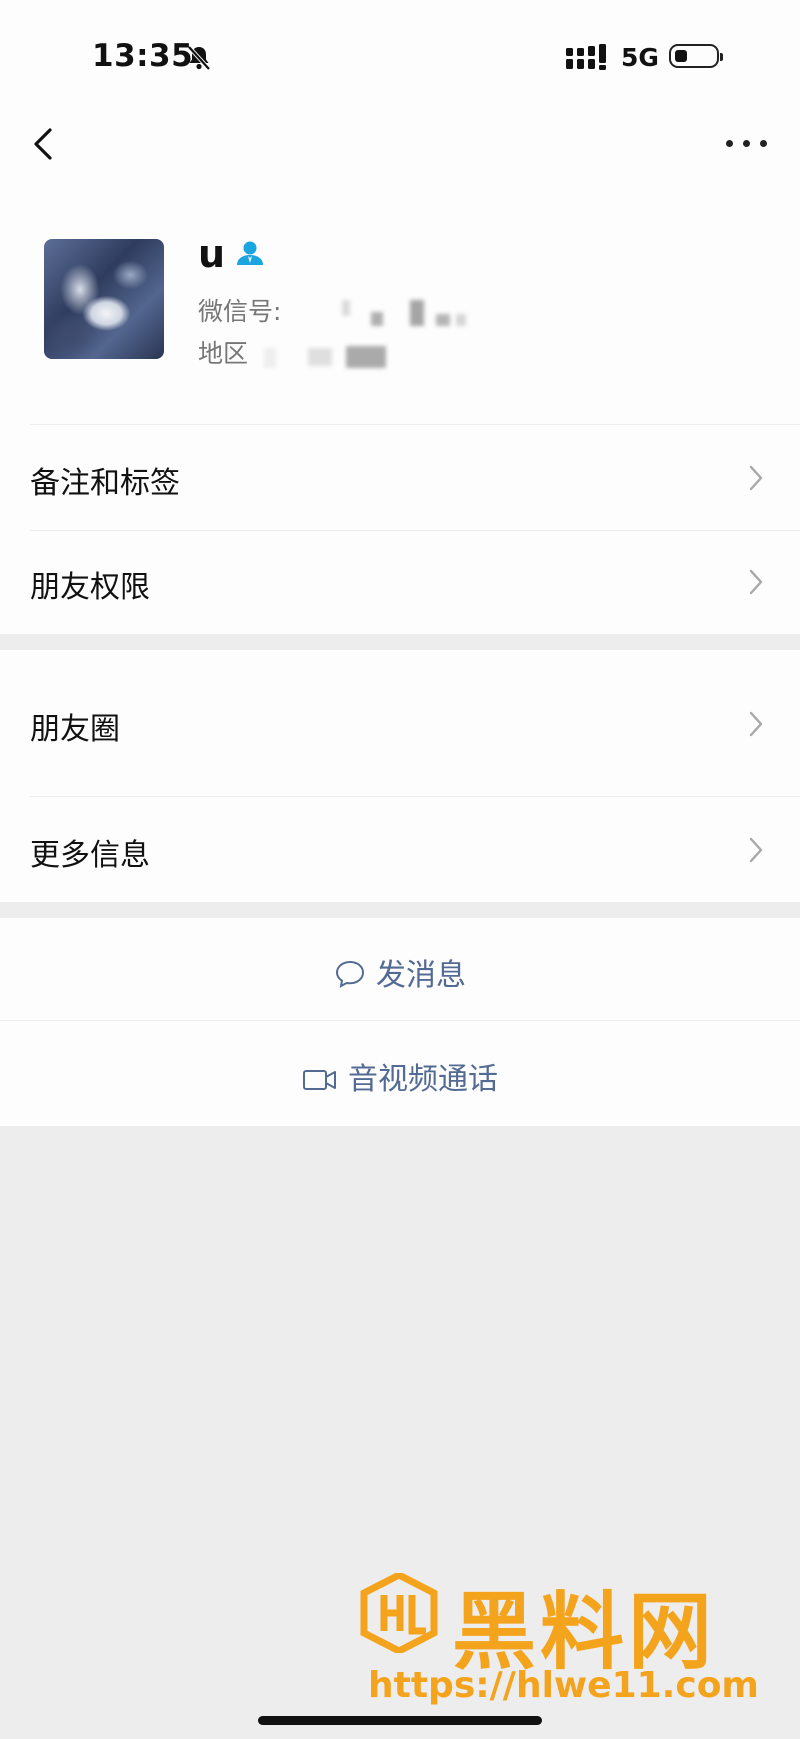  Describe the element at coordinates (400, 724) in the screenshot. I see `menu-item-moments: 朋友圈` at that location.